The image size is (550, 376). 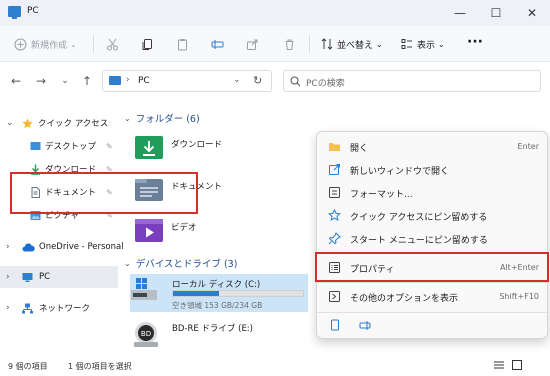 I want to click on star-icon, so click(x=27, y=123).